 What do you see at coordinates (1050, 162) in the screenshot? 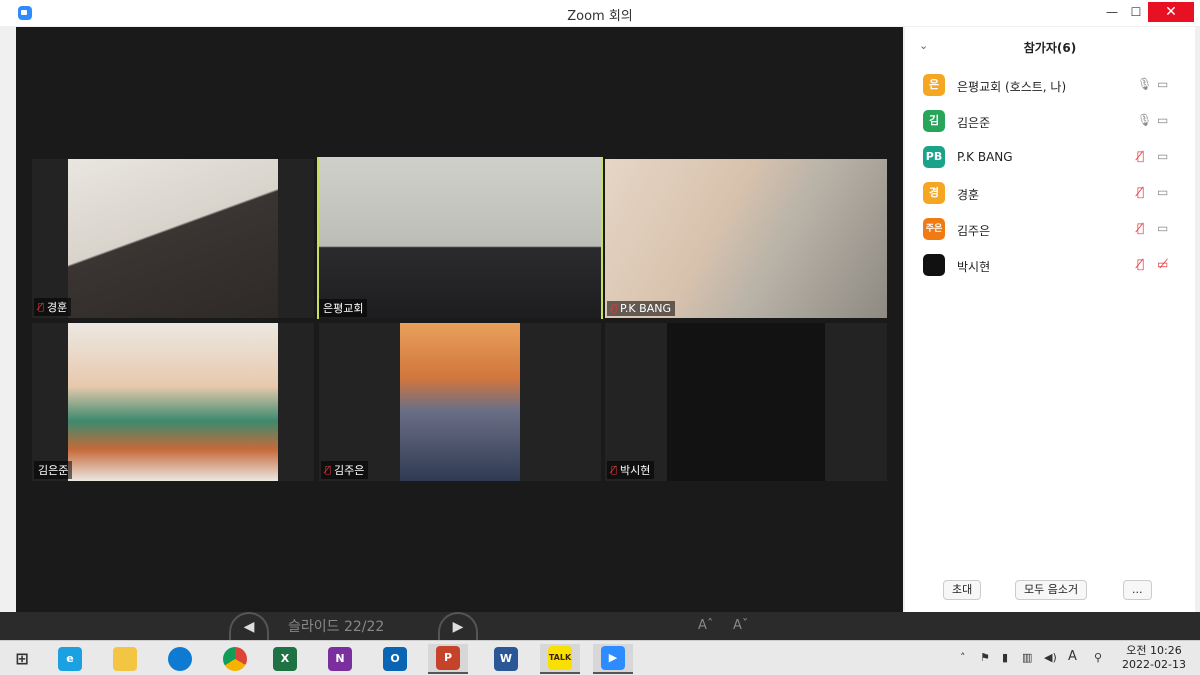
I see `participant-row: PB P.K BANG 🎙̸ ▭` at bounding box center [1050, 162].